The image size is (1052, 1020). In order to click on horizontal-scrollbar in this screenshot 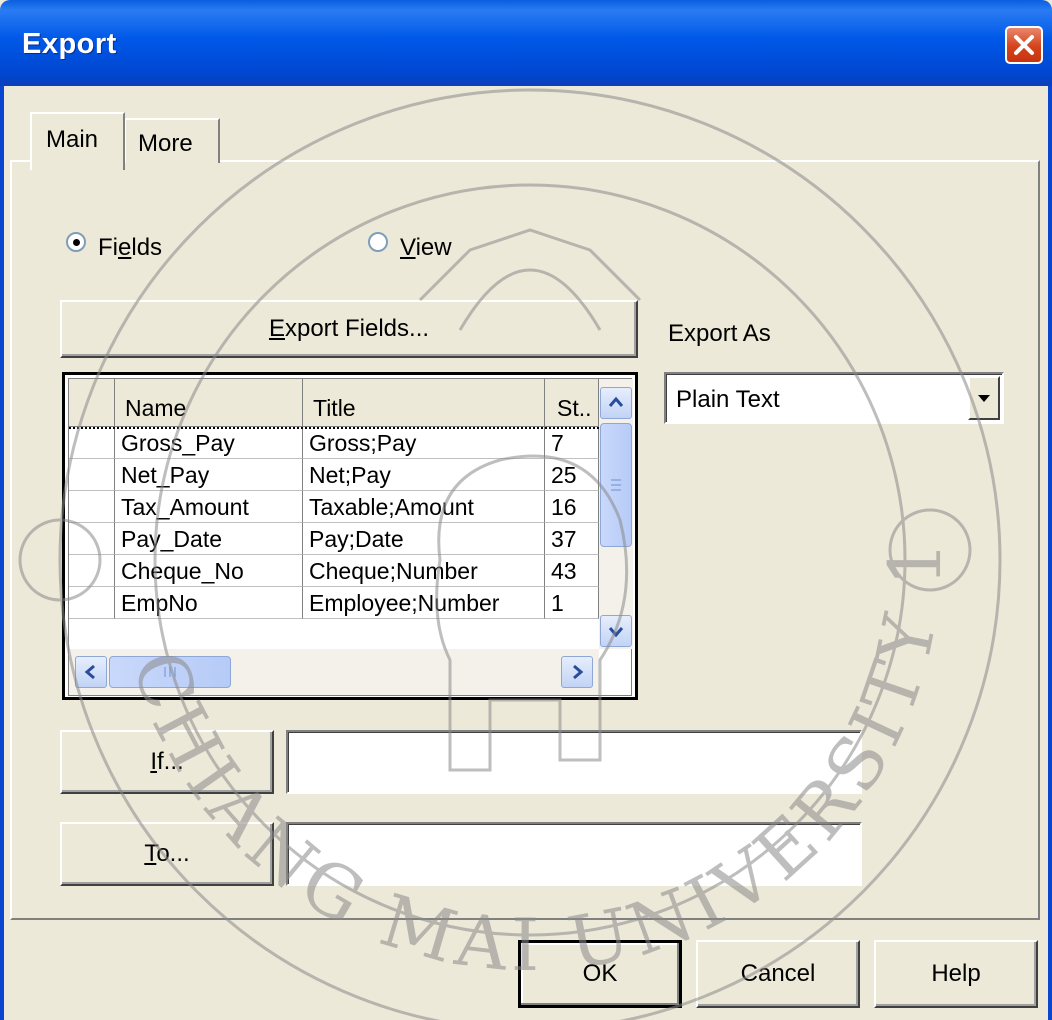, I will do `click(334, 672)`.